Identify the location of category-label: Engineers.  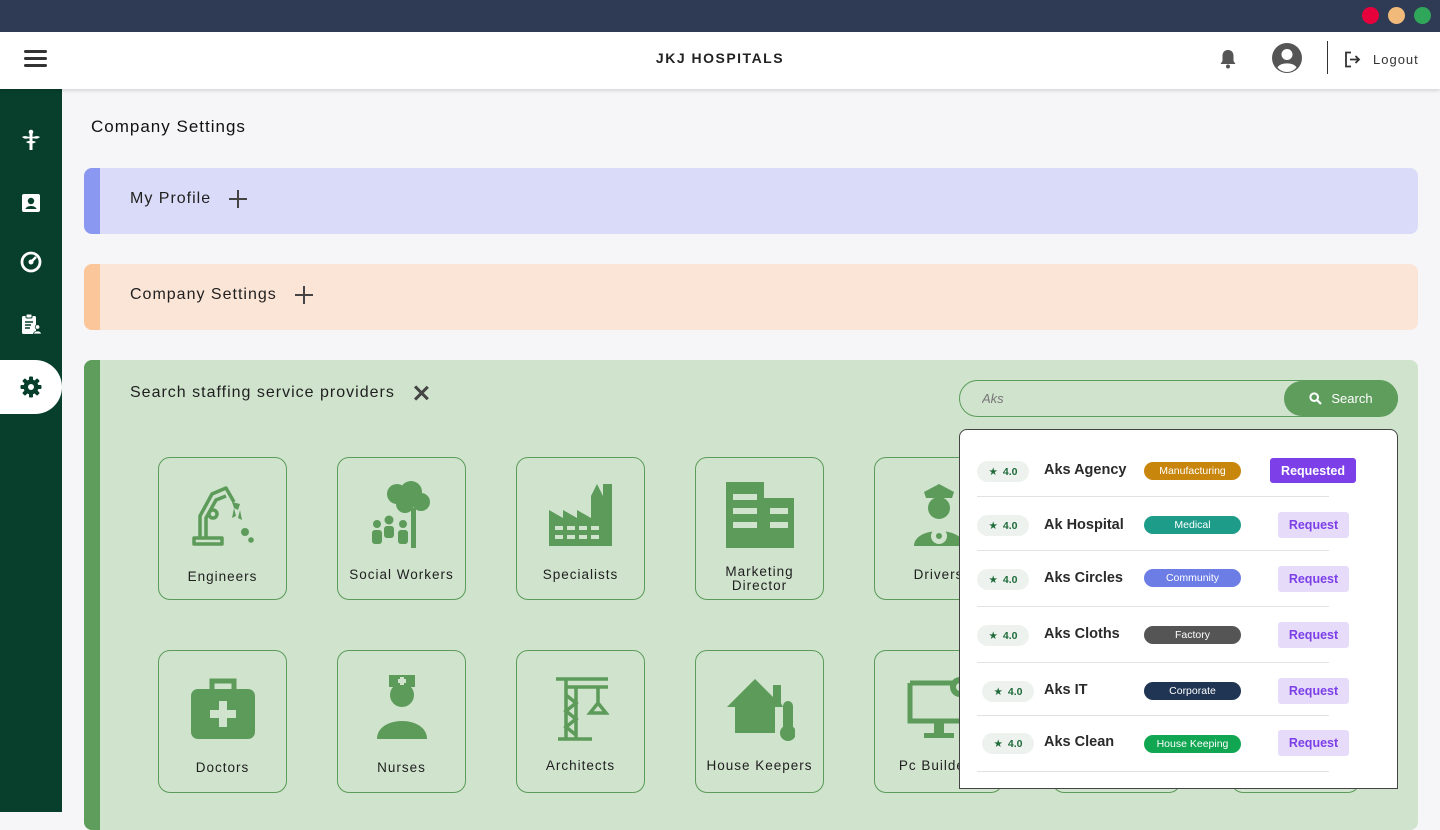
(222, 576).